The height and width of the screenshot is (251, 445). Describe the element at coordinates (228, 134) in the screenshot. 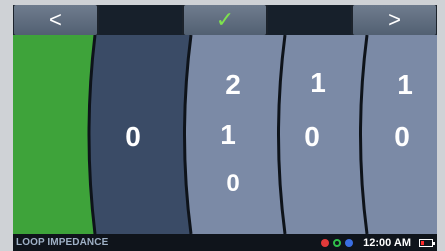

I see `wheel-2-current-digit: 1` at that location.